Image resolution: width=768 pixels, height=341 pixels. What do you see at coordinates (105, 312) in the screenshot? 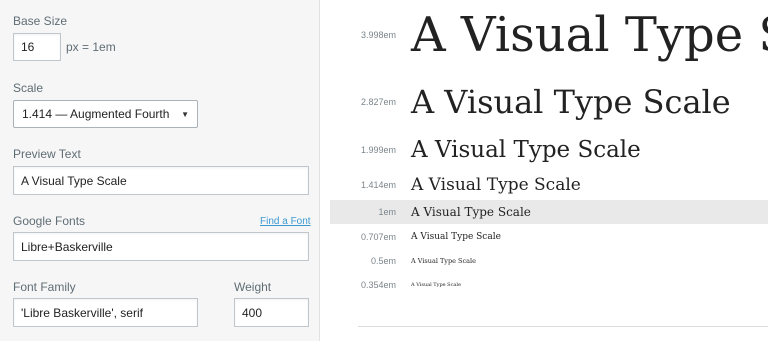
I see `font-family-input: 'Libre Baskerville', serif` at bounding box center [105, 312].